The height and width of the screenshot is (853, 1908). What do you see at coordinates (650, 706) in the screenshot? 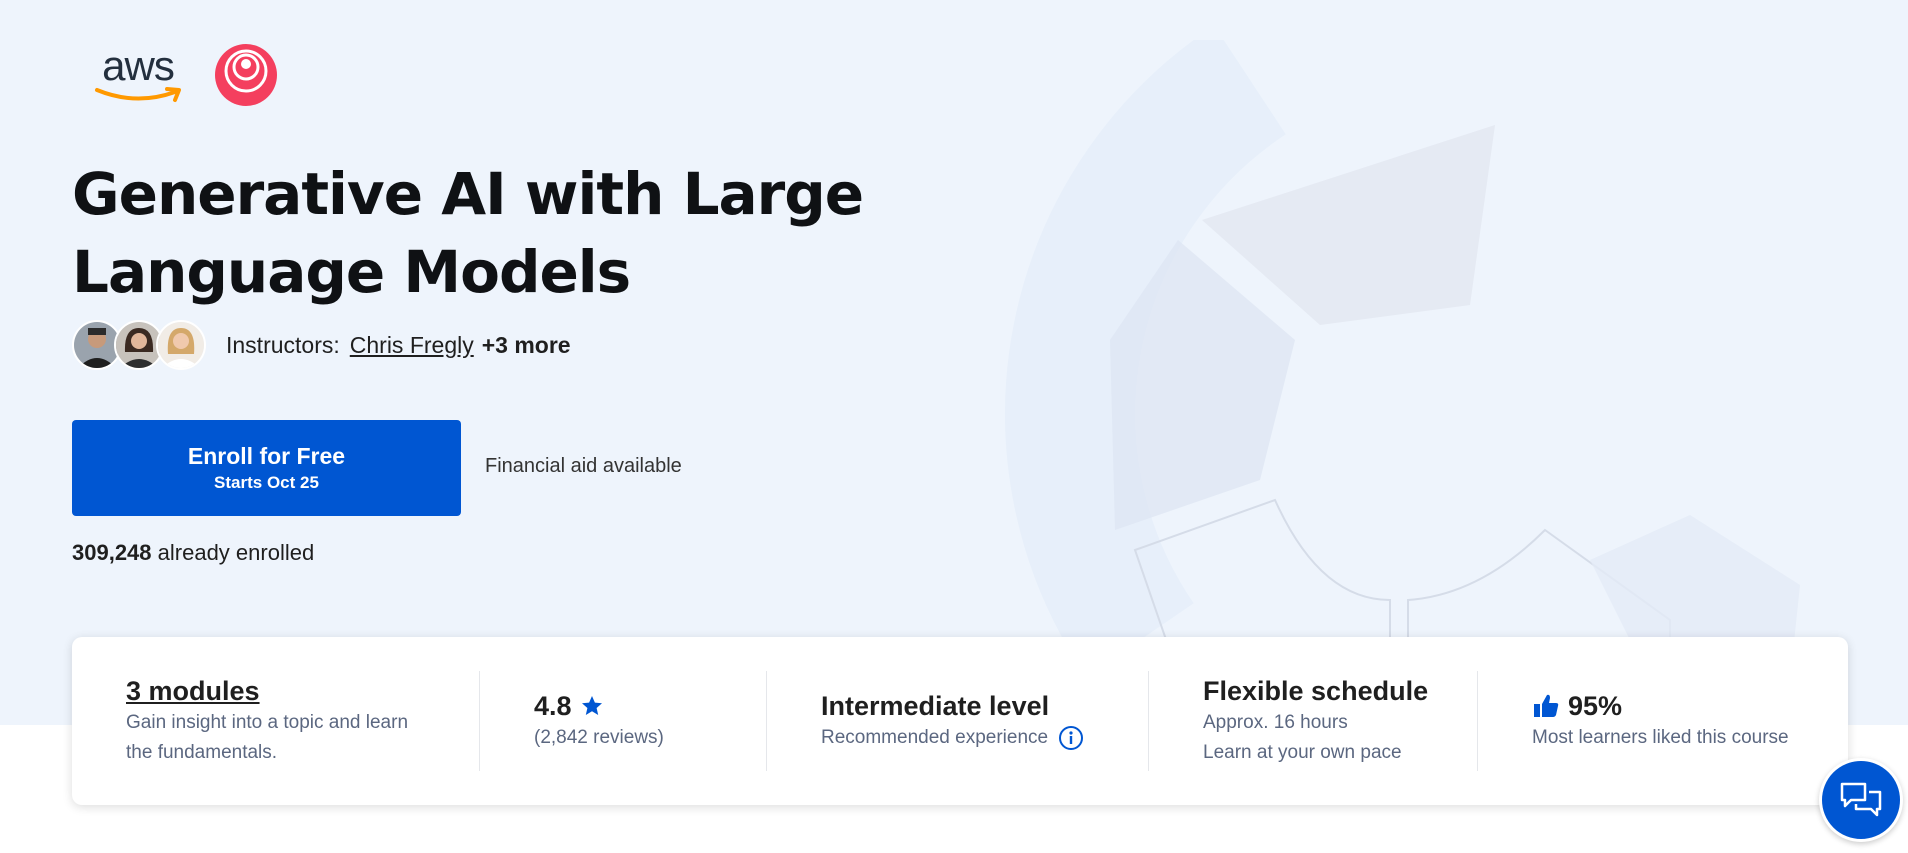
I see `rating-row: 4.8` at bounding box center [650, 706].